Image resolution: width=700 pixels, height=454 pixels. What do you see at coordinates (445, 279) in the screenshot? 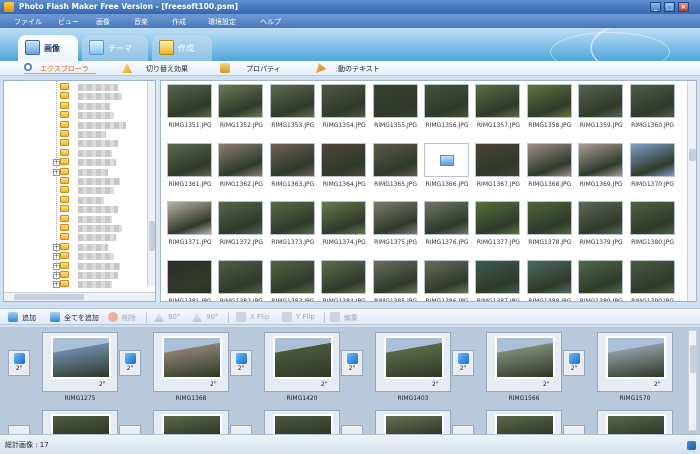
I see `thumbnail-item: RIMG1386.JPG` at bounding box center [445, 279].